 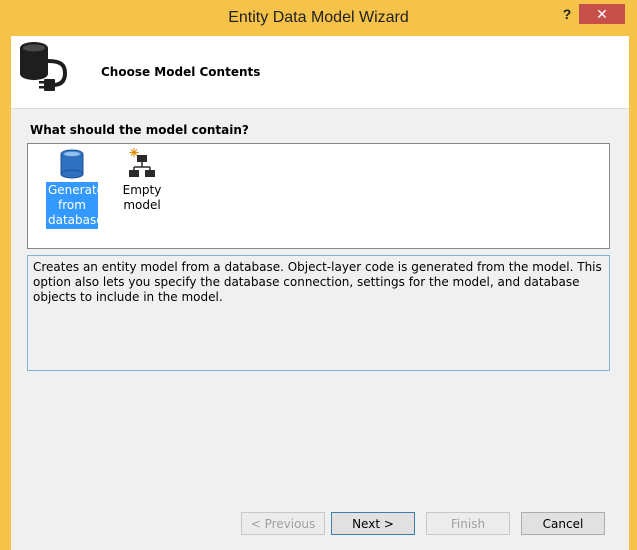 I want to click on model-contents-question: What should the model contain?, so click(x=139, y=130).